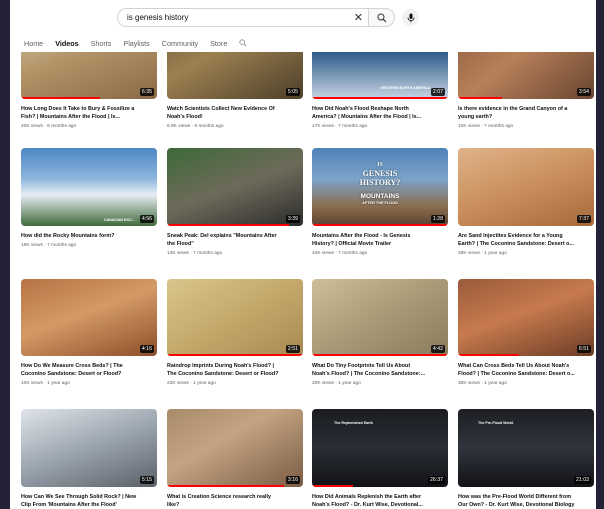 This screenshot has width=604, height=509. What do you see at coordinates (469, 383) in the screenshot?
I see `view-count: 30K views` at bounding box center [469, 383].